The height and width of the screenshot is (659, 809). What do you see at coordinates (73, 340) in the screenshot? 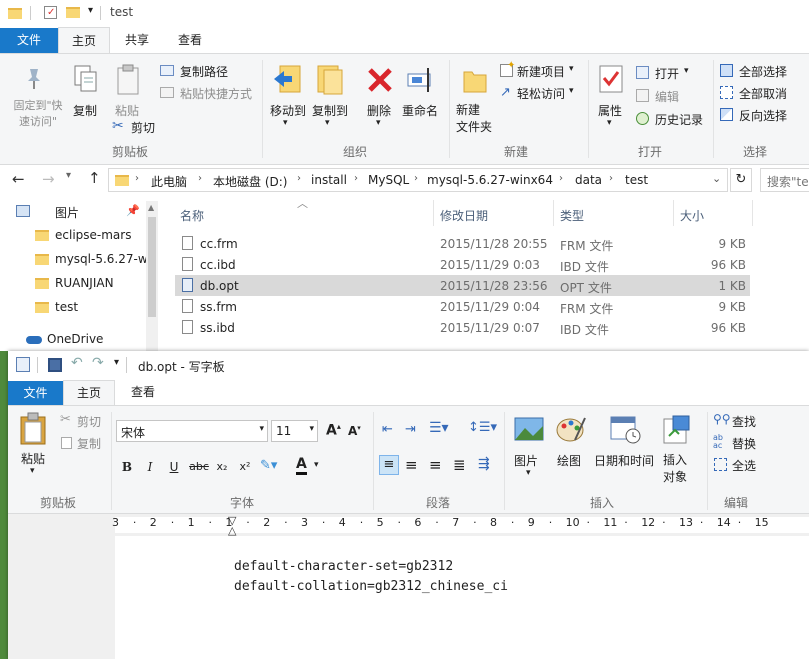
I see `nav-item-onedrive: OneDrive` at bounding box center [73, 340].